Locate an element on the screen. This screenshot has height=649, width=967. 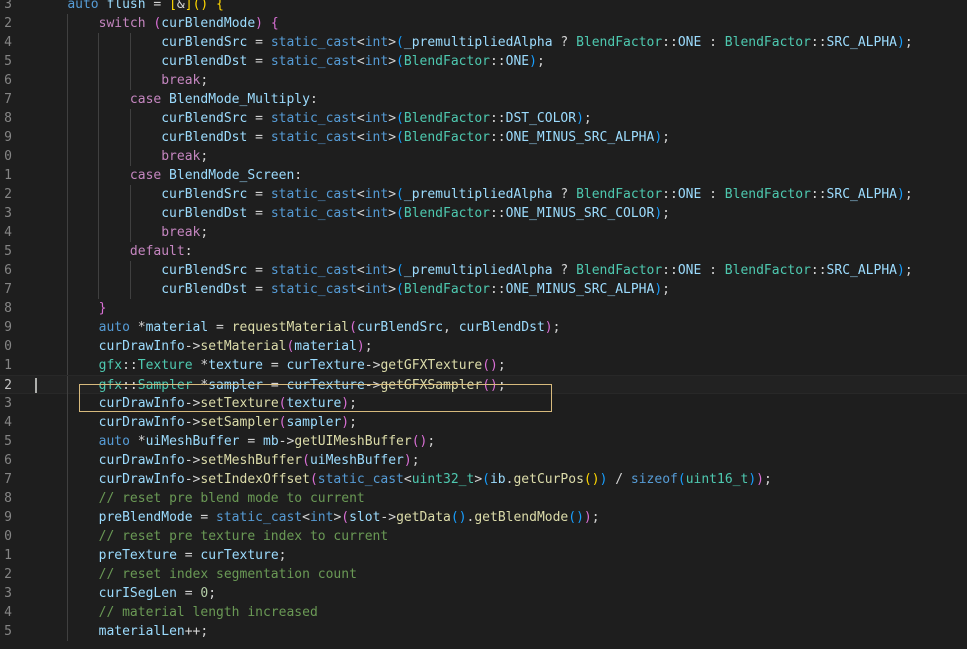
code-text: // material length increased is located at coordinates (177, 612).